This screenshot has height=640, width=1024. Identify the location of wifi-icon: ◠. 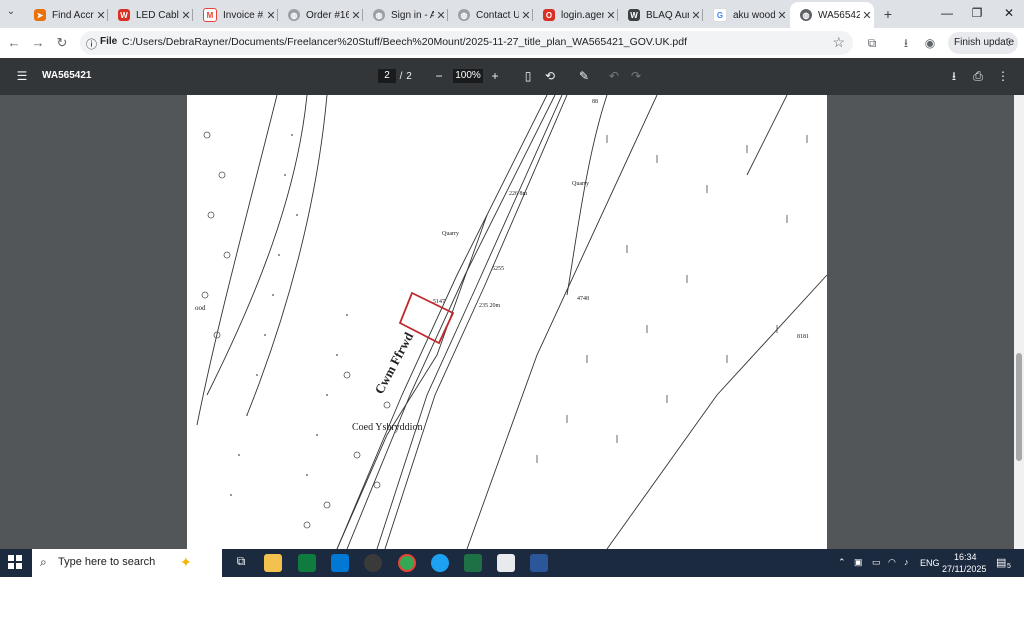
(892, 562).